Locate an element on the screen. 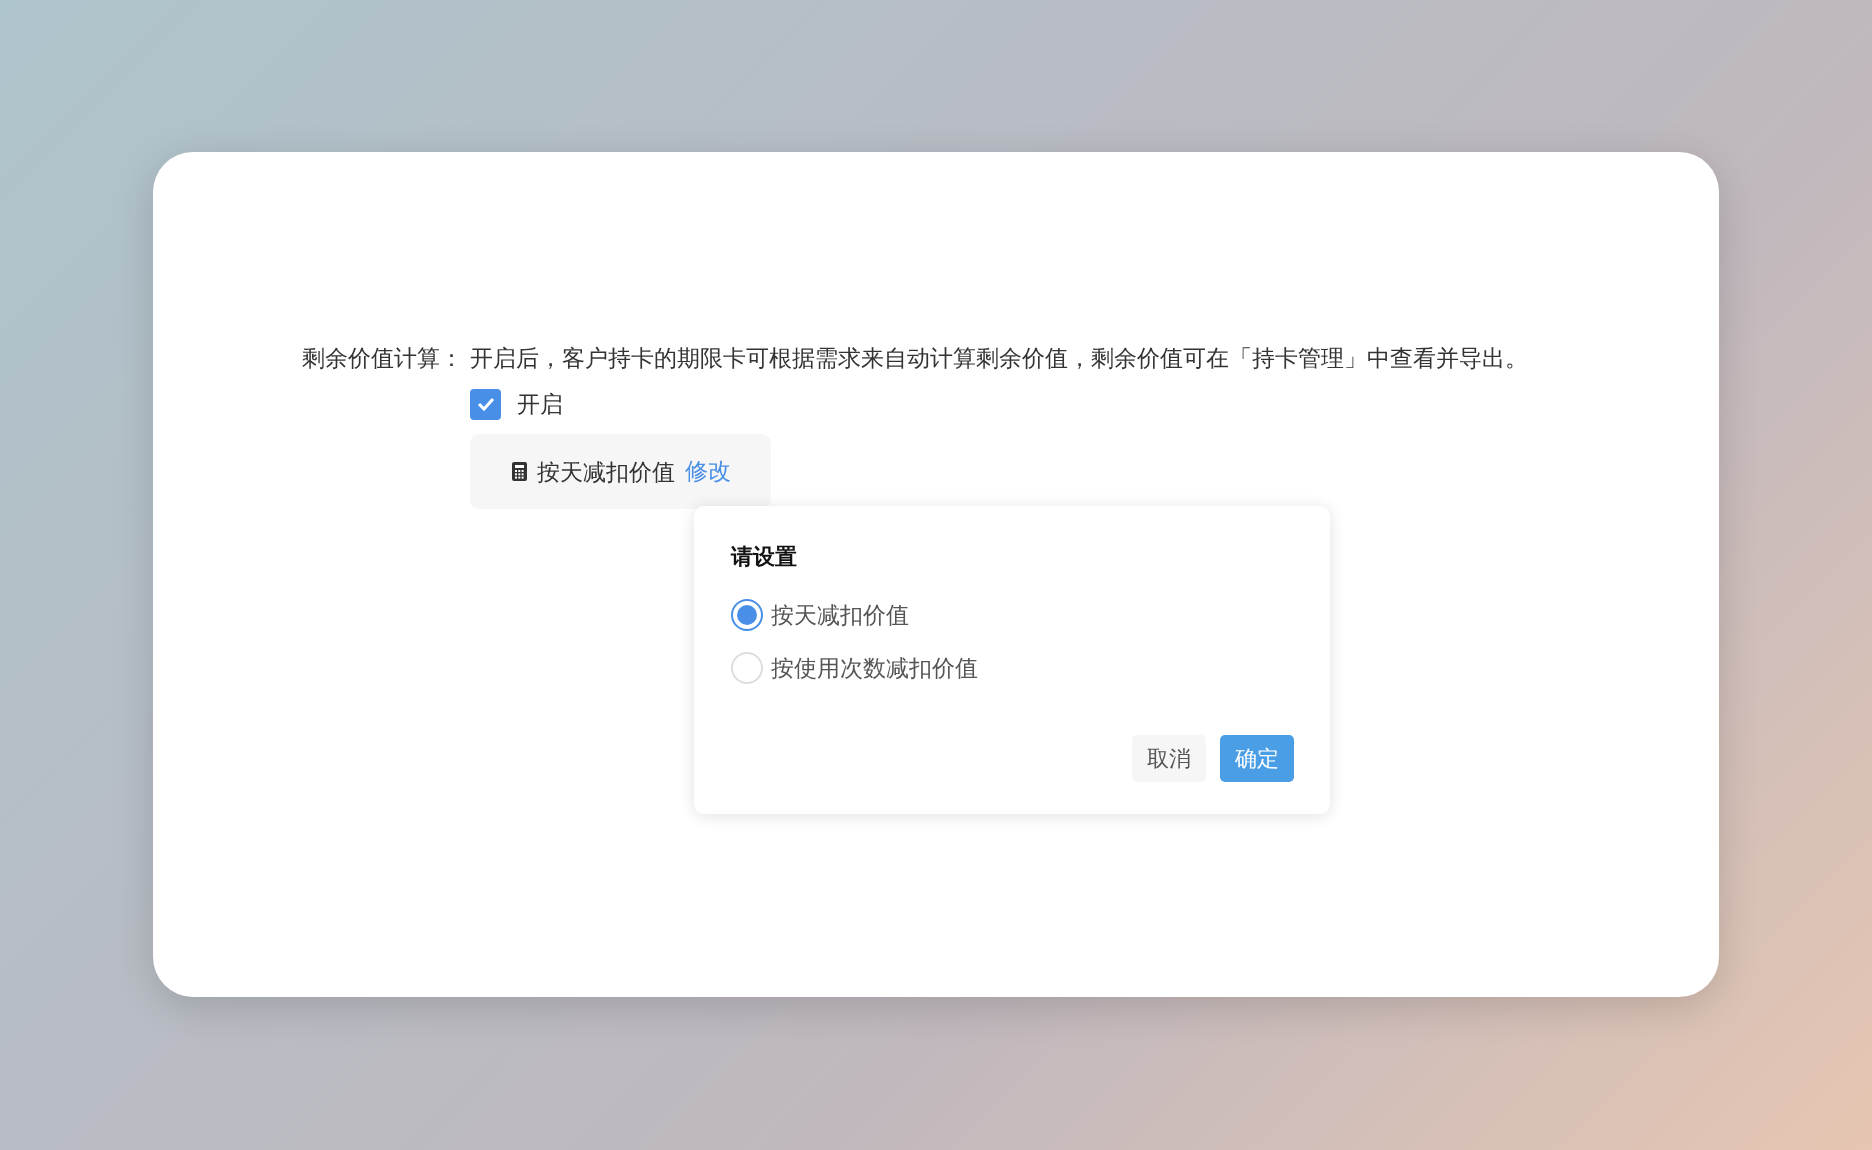 Image resolution: width=1872 pixels, height=1150 pixels. check-icon is located at coordinates (485, 404).